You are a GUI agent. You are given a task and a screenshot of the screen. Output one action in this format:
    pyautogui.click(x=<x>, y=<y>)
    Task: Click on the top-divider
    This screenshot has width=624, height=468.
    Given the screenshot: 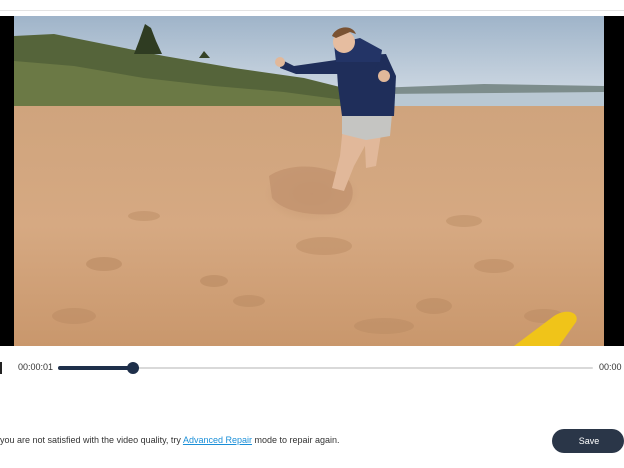 What is the action you would take?
    pyautogui.click(x=312, y=10)
    